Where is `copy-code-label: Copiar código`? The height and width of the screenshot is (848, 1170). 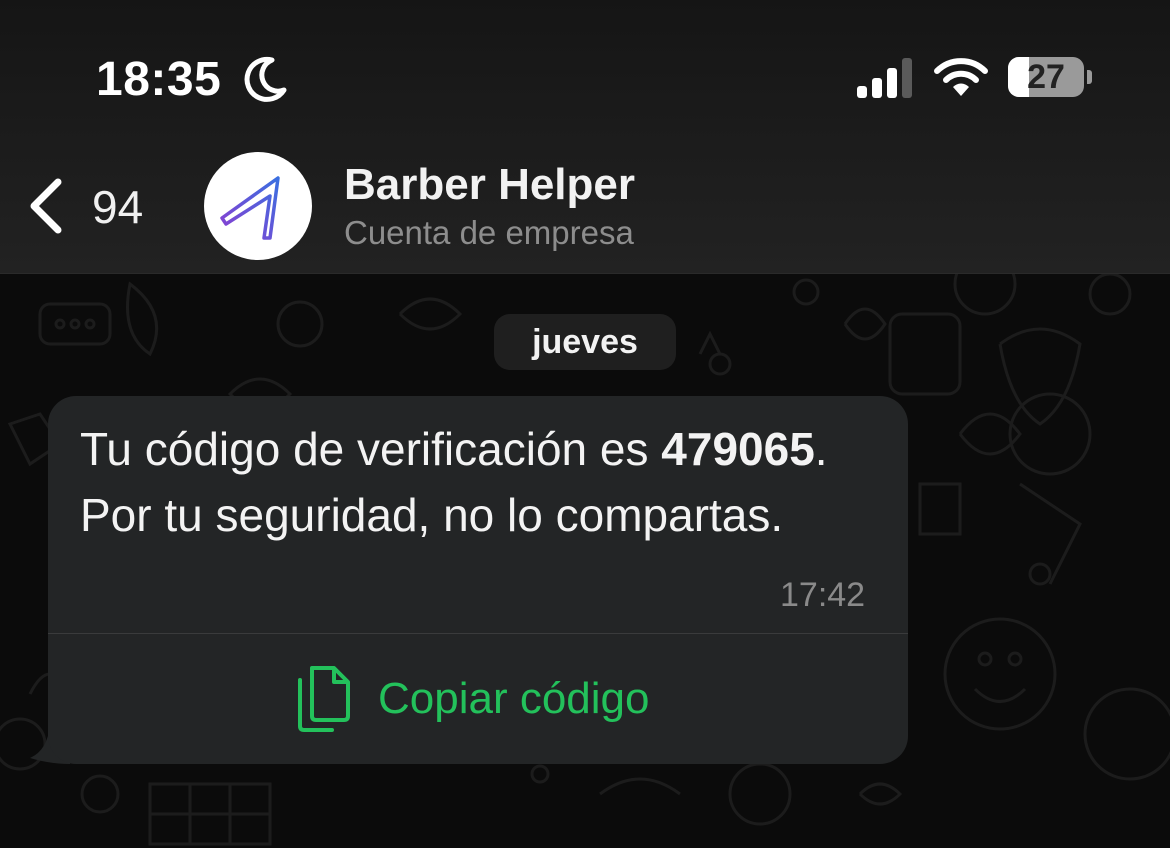
copy-code-label: Copiar código is located at coordinates (514, 698).